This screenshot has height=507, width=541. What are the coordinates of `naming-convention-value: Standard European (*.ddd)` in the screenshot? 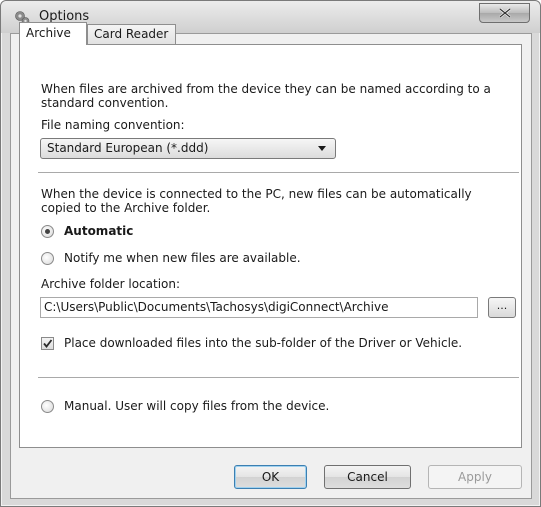 It's located at (128, 148).